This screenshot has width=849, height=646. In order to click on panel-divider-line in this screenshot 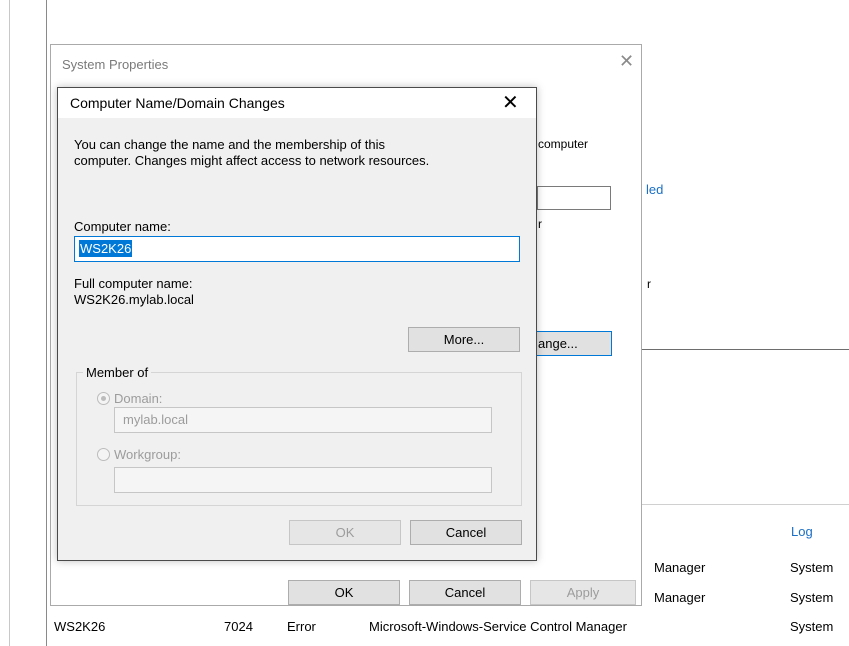, I will do `click(745, 349)`.